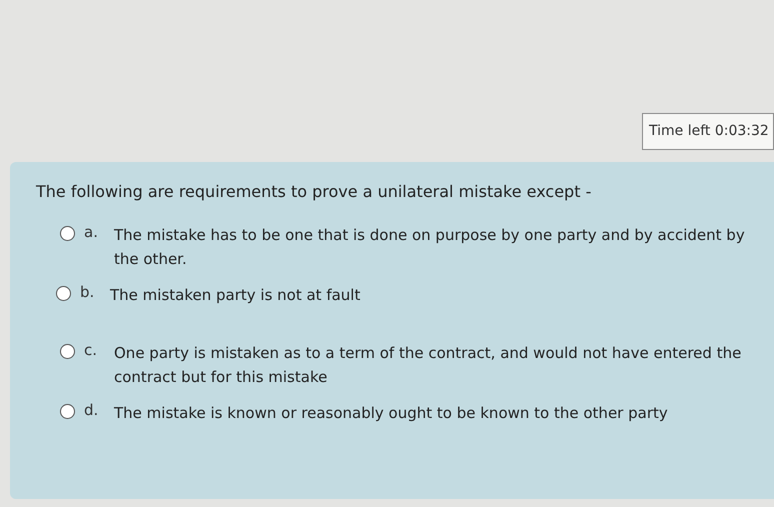 The width and height of the screenshot is (774, 507). What do you see at coordinates (88, 292) in the screenshot?
I see `option-letter: b.` at bounding box center [88, 292].